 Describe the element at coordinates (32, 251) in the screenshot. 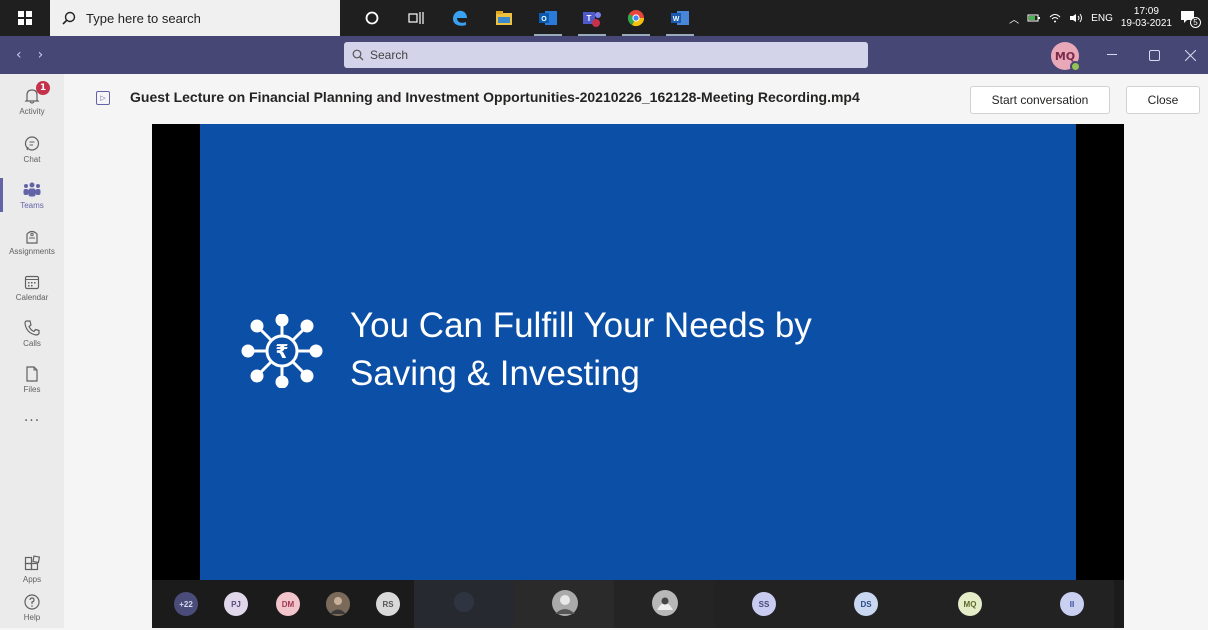

I see `rail-label: Assignments` at that location.